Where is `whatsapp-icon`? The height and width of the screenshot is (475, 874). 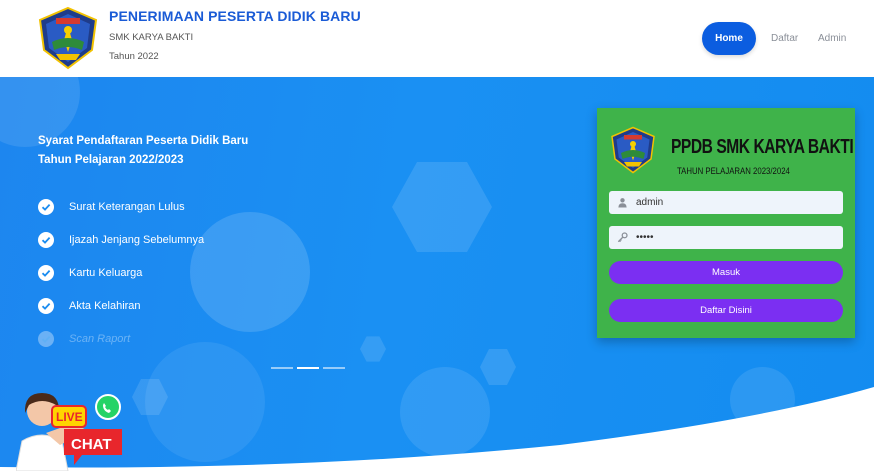 whatsapp-icon is located at coordinates (108, 407).